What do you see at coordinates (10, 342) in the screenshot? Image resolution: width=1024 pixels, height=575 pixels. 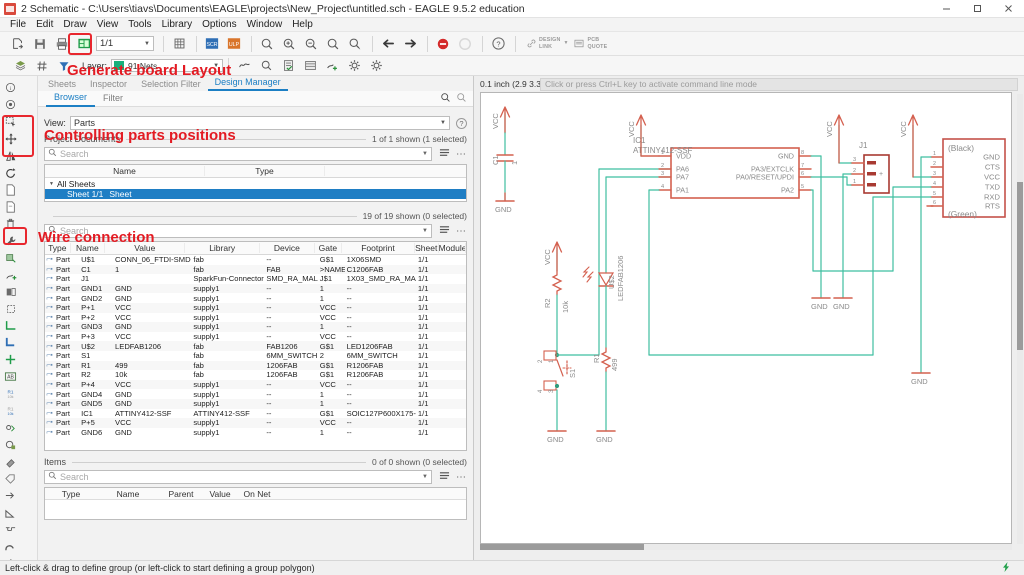 I see `bus-icon` at bounding box center [10, 342].